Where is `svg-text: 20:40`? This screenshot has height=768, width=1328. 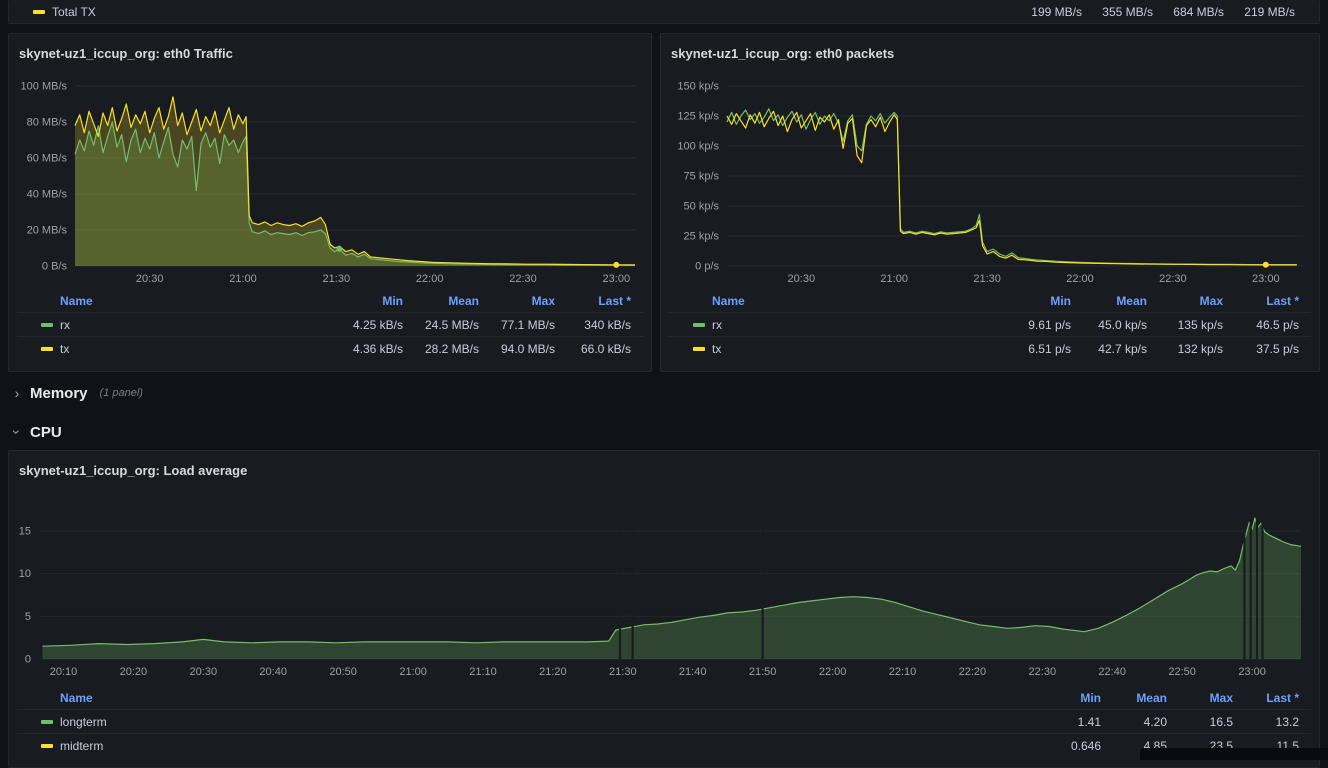 svg-text: 20:40 is located at coordinates (273, 672).